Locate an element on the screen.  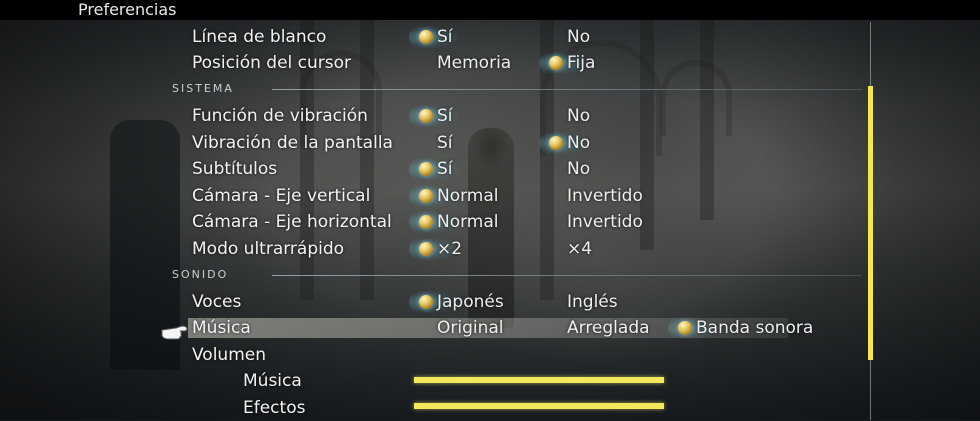
setting-label: Efectos is located at coordinates (274, 408).